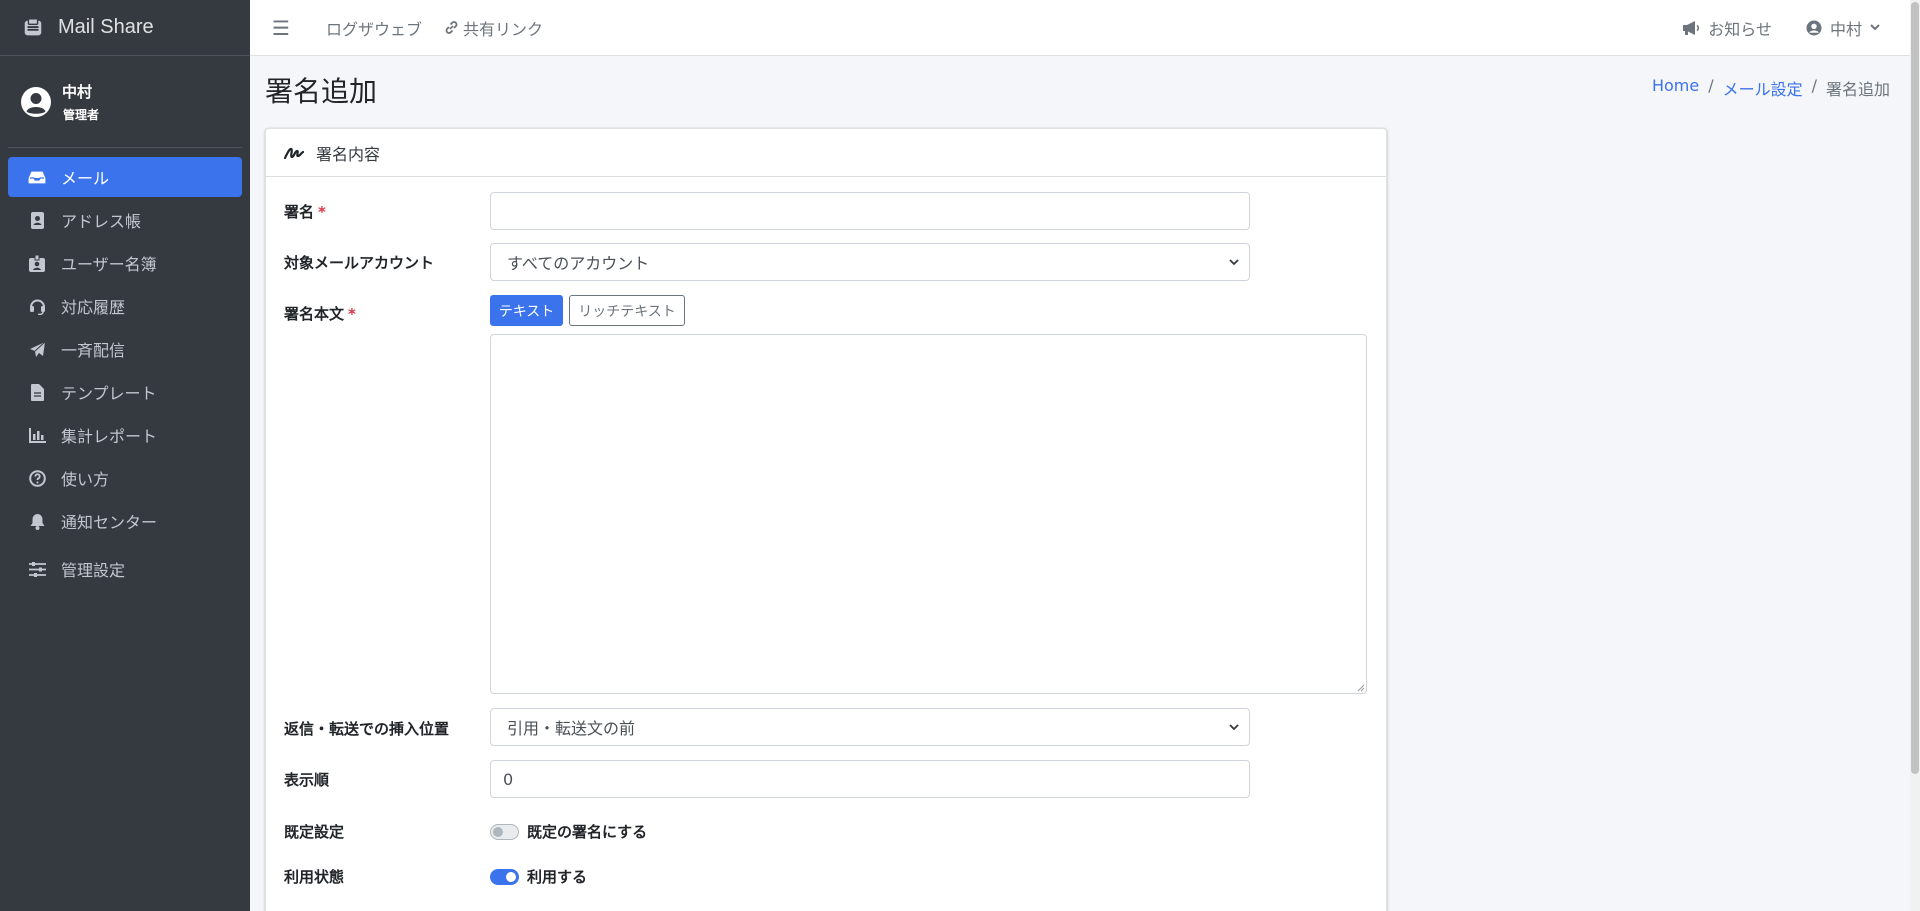  I want to click on scrollbar-thumb, so click(1915, 388).